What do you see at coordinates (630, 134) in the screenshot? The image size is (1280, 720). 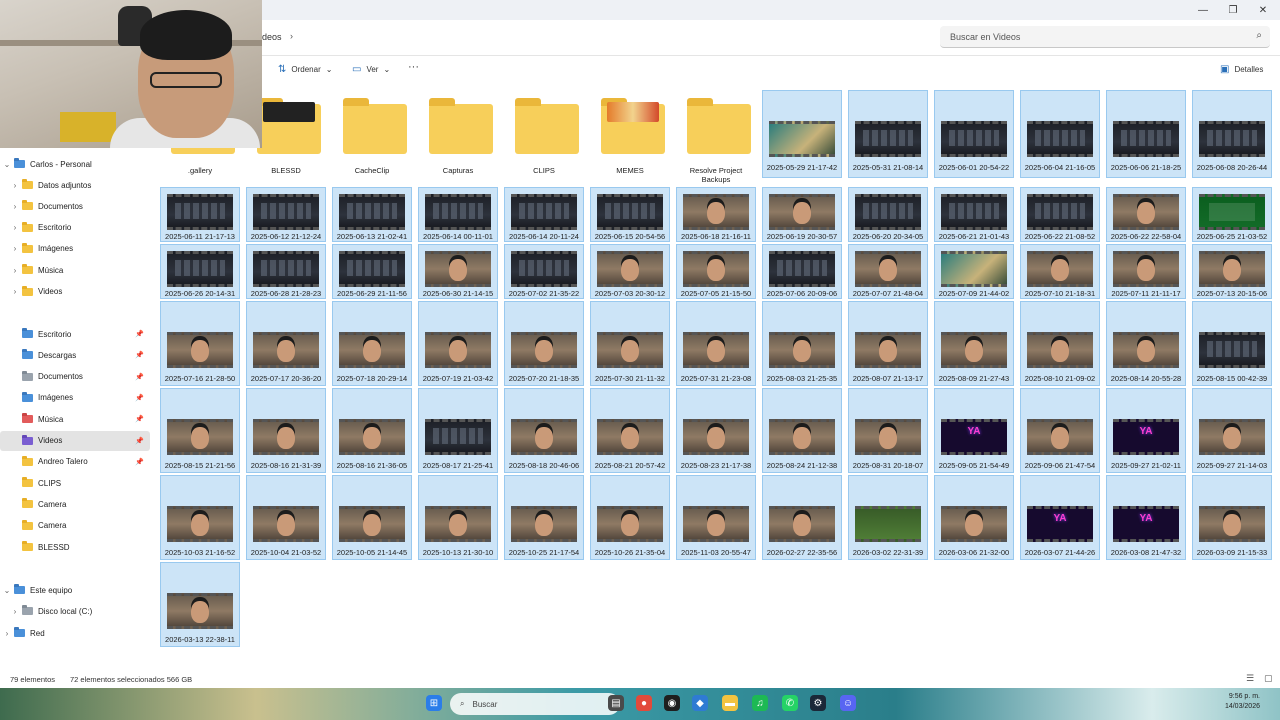 I see `folder-item: MEMES` at bounding box center [630, 134].